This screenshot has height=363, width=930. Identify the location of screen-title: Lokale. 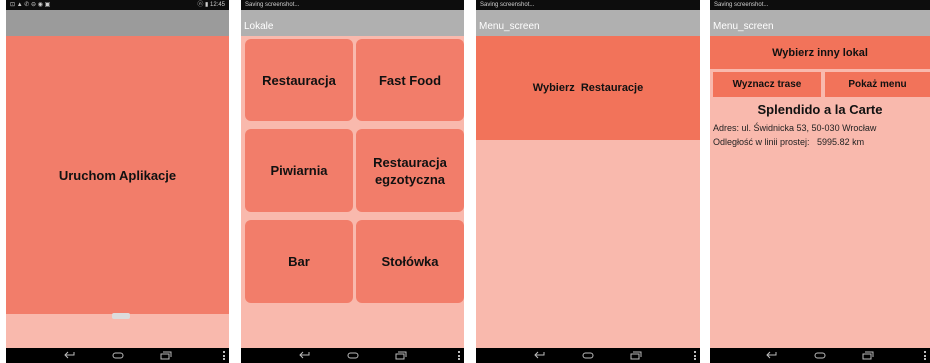
(259, 26).